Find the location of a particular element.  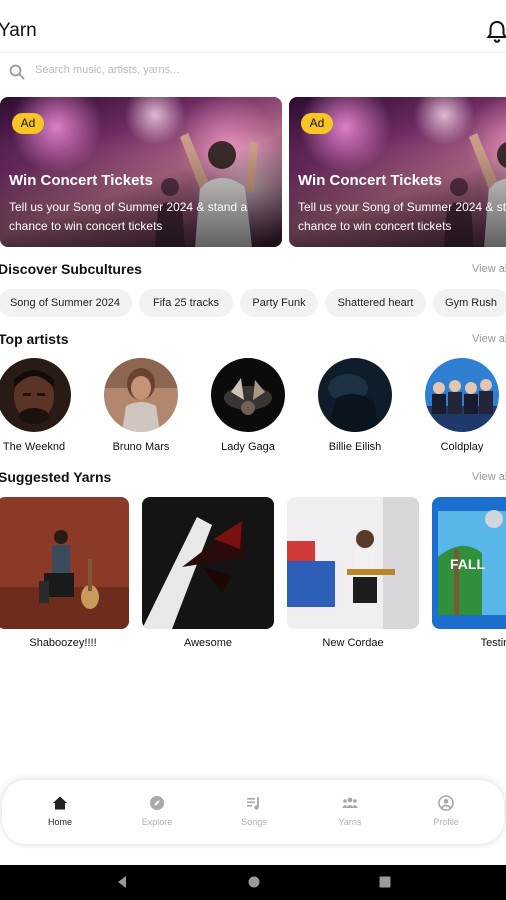

system-navigation-bar is located at coordinates (253, 882).